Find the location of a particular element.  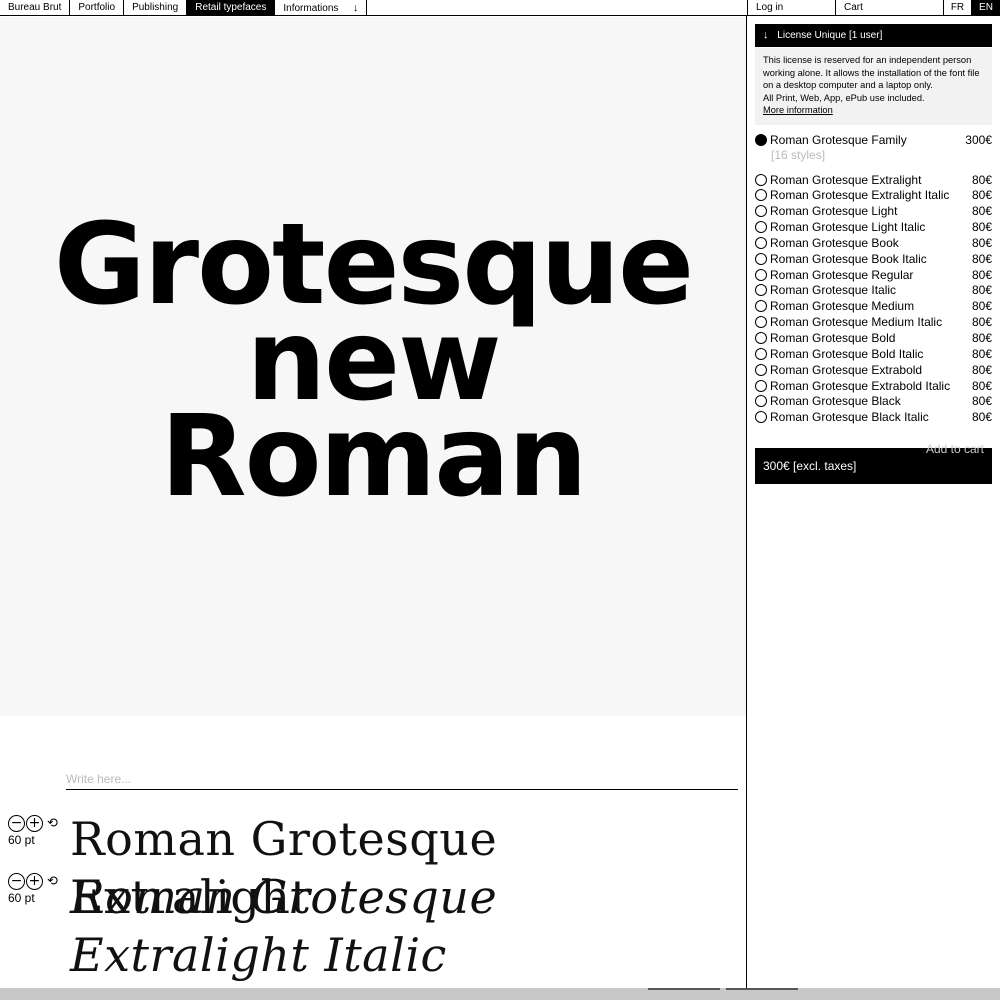

family-styles-count: [16 styles] is located at coordinates (798, 155).